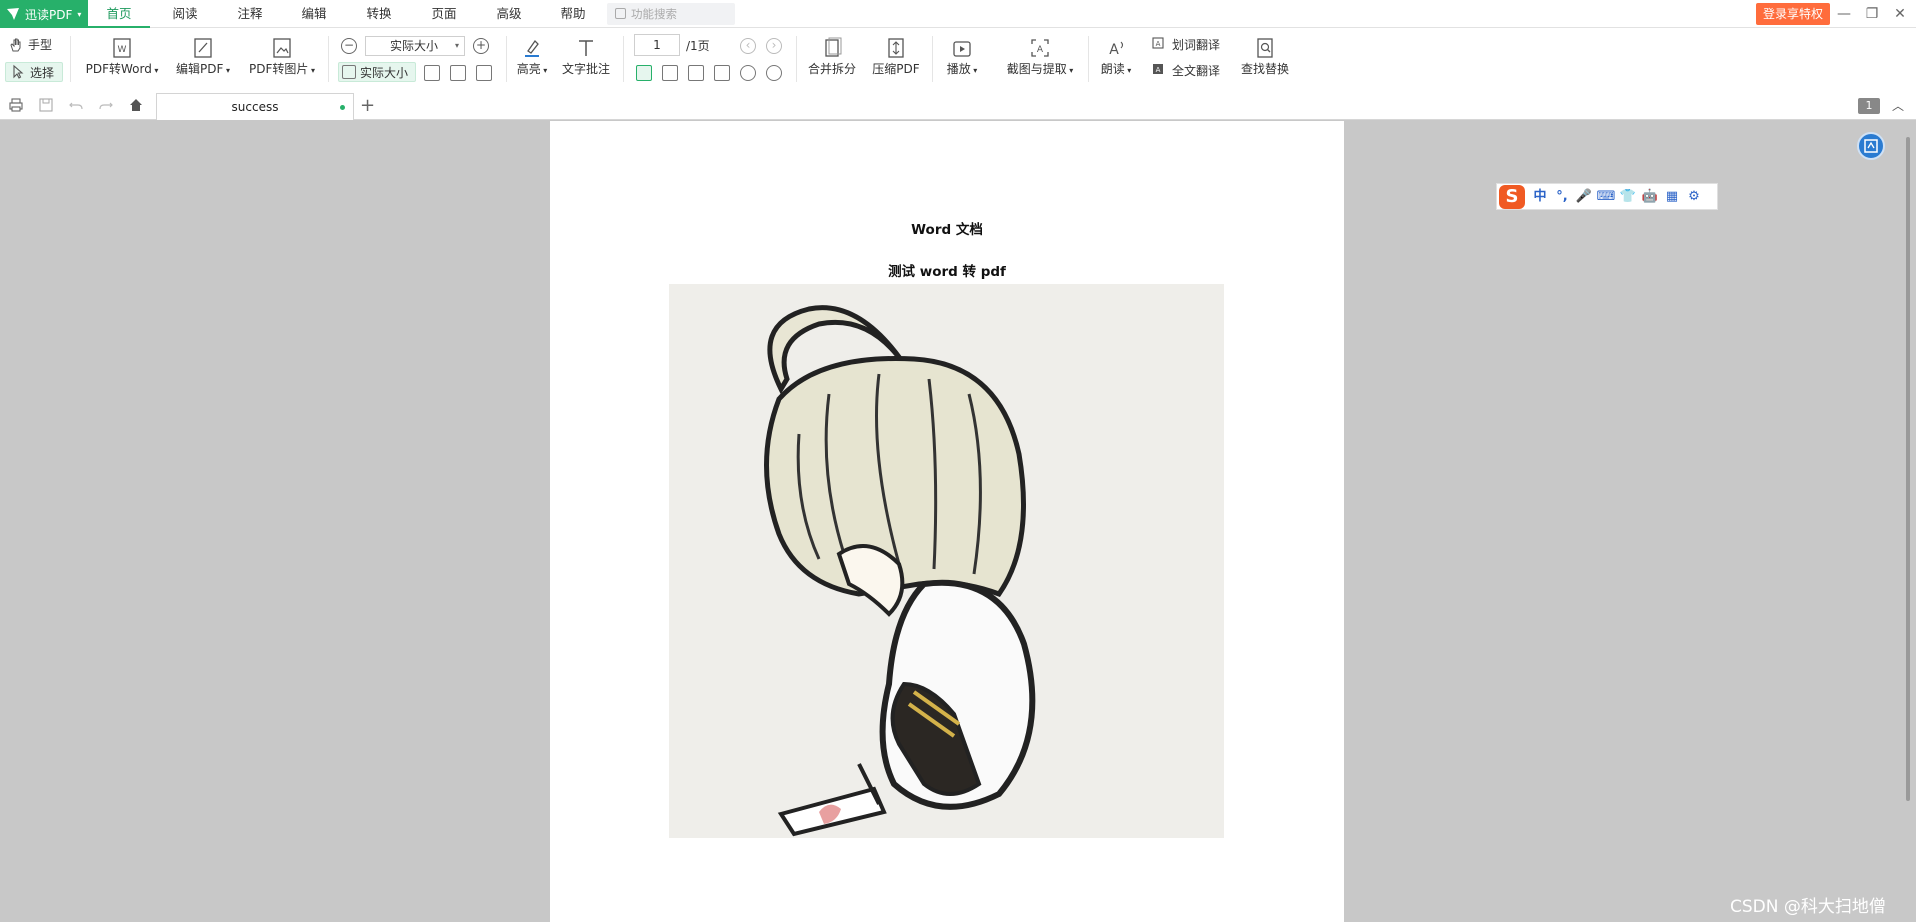 The width and height of the screenshot is (1916, 922). I want to click on tab-read: 阅读, so click(185, 14).